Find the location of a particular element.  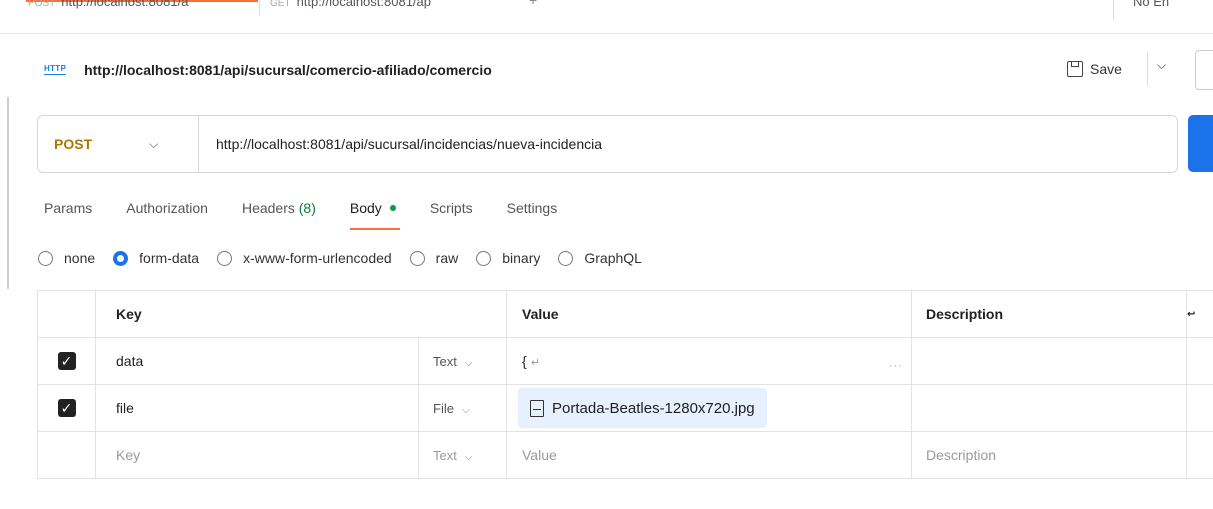

type-select: File ⌵ is located at coordinates (462, 408).